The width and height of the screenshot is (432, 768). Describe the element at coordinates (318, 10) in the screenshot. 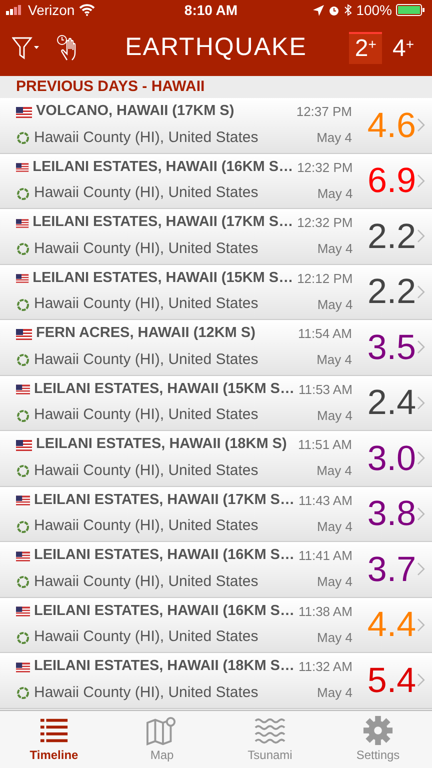

I see `location-icon` at that location.